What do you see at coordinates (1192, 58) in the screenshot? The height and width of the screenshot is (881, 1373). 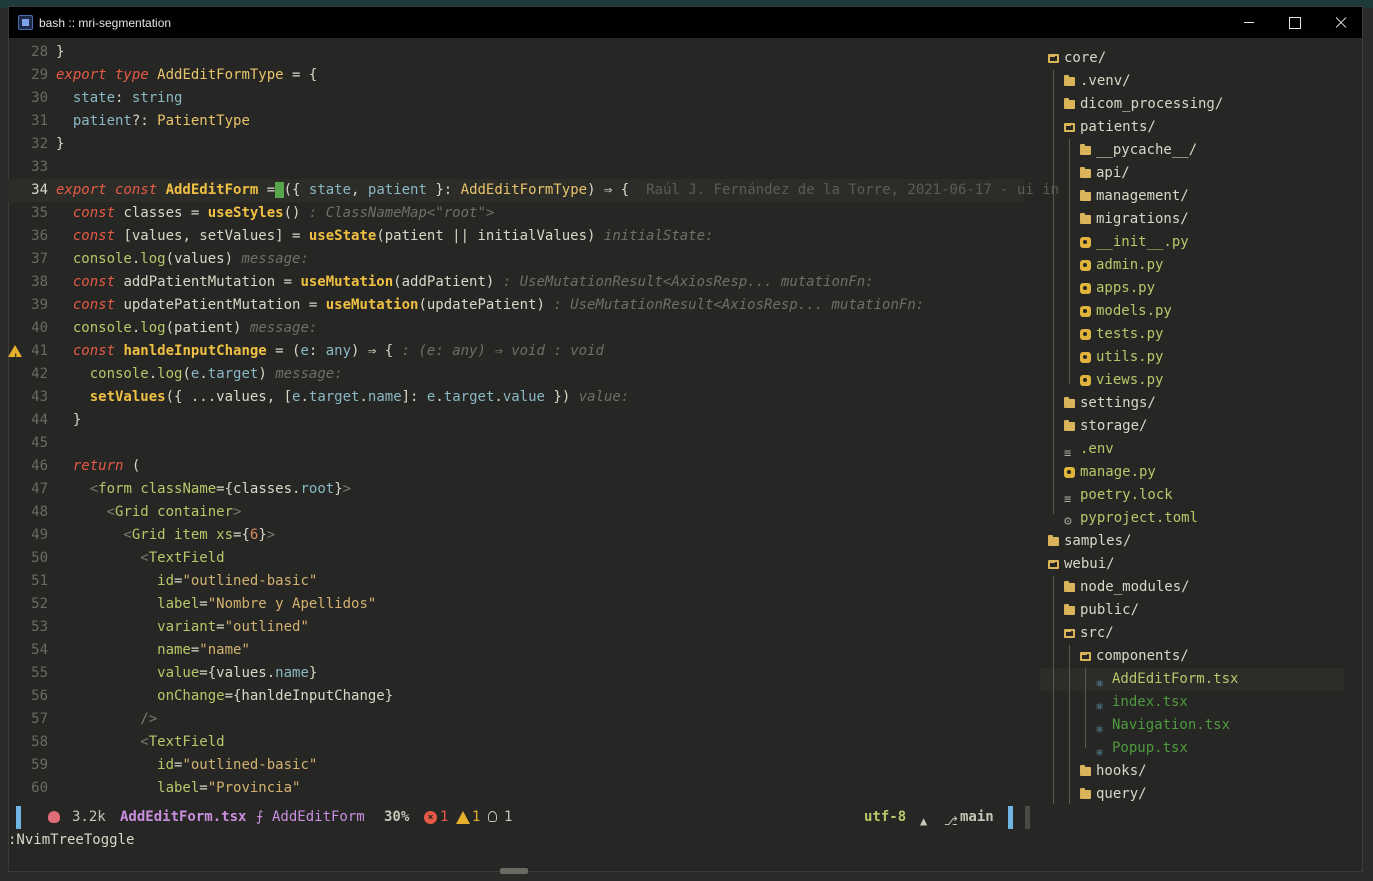 I see `tree-node: core/` at bounding box center [1192, 58].